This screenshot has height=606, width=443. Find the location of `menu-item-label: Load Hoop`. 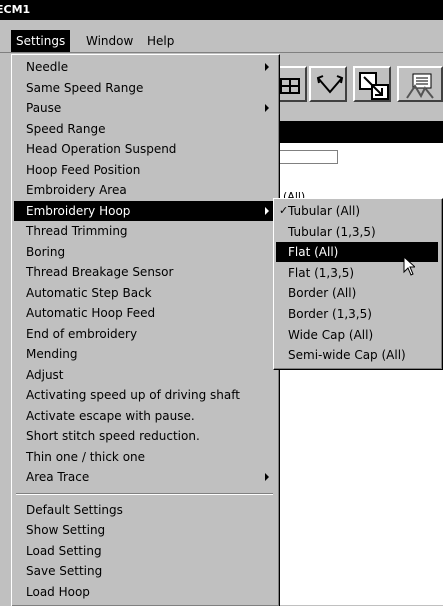

menu-item-label: Load Hoop is located at coordinates (58, 591).